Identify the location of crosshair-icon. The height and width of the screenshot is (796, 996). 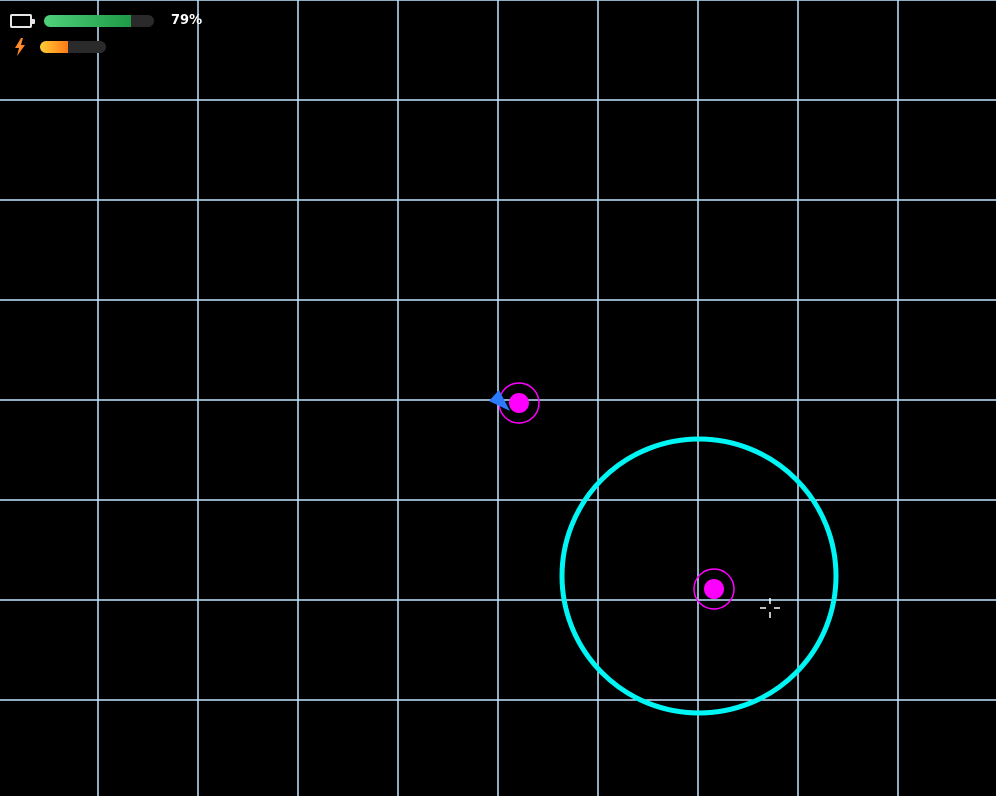
(770, 608).